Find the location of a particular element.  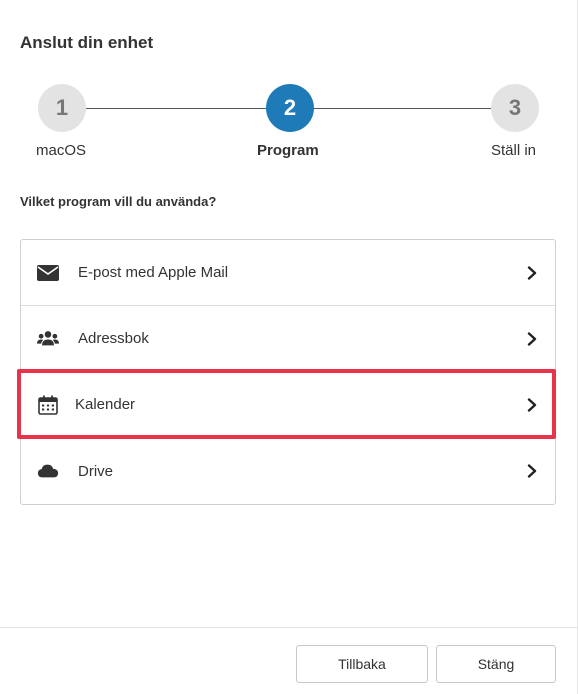

step-3-label: Ställ in is located at coordinates (514, 150).